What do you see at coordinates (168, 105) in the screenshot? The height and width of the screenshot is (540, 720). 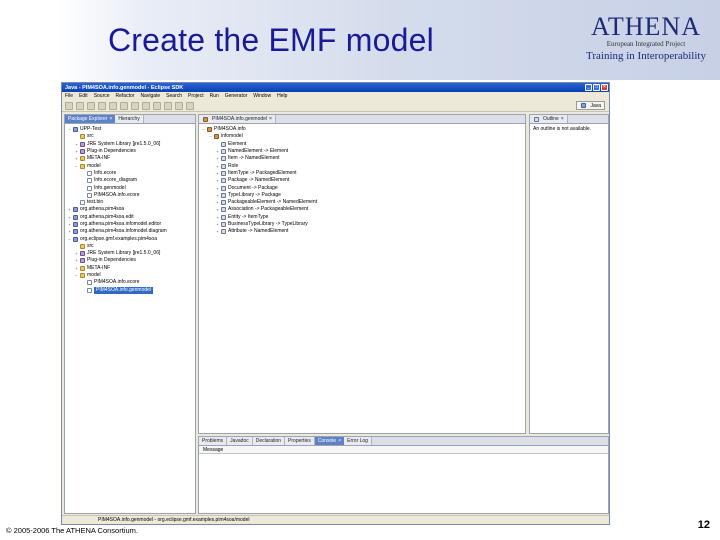 I see `search-icon` at bounding box center [168, 105].